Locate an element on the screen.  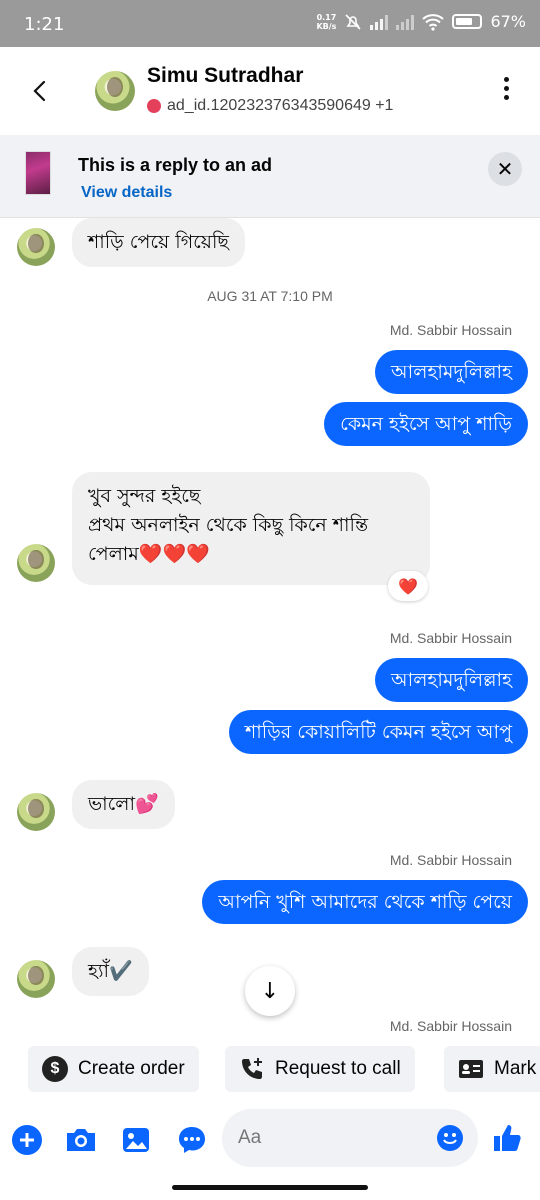
mute-icon is located at coordinates (353, 21).